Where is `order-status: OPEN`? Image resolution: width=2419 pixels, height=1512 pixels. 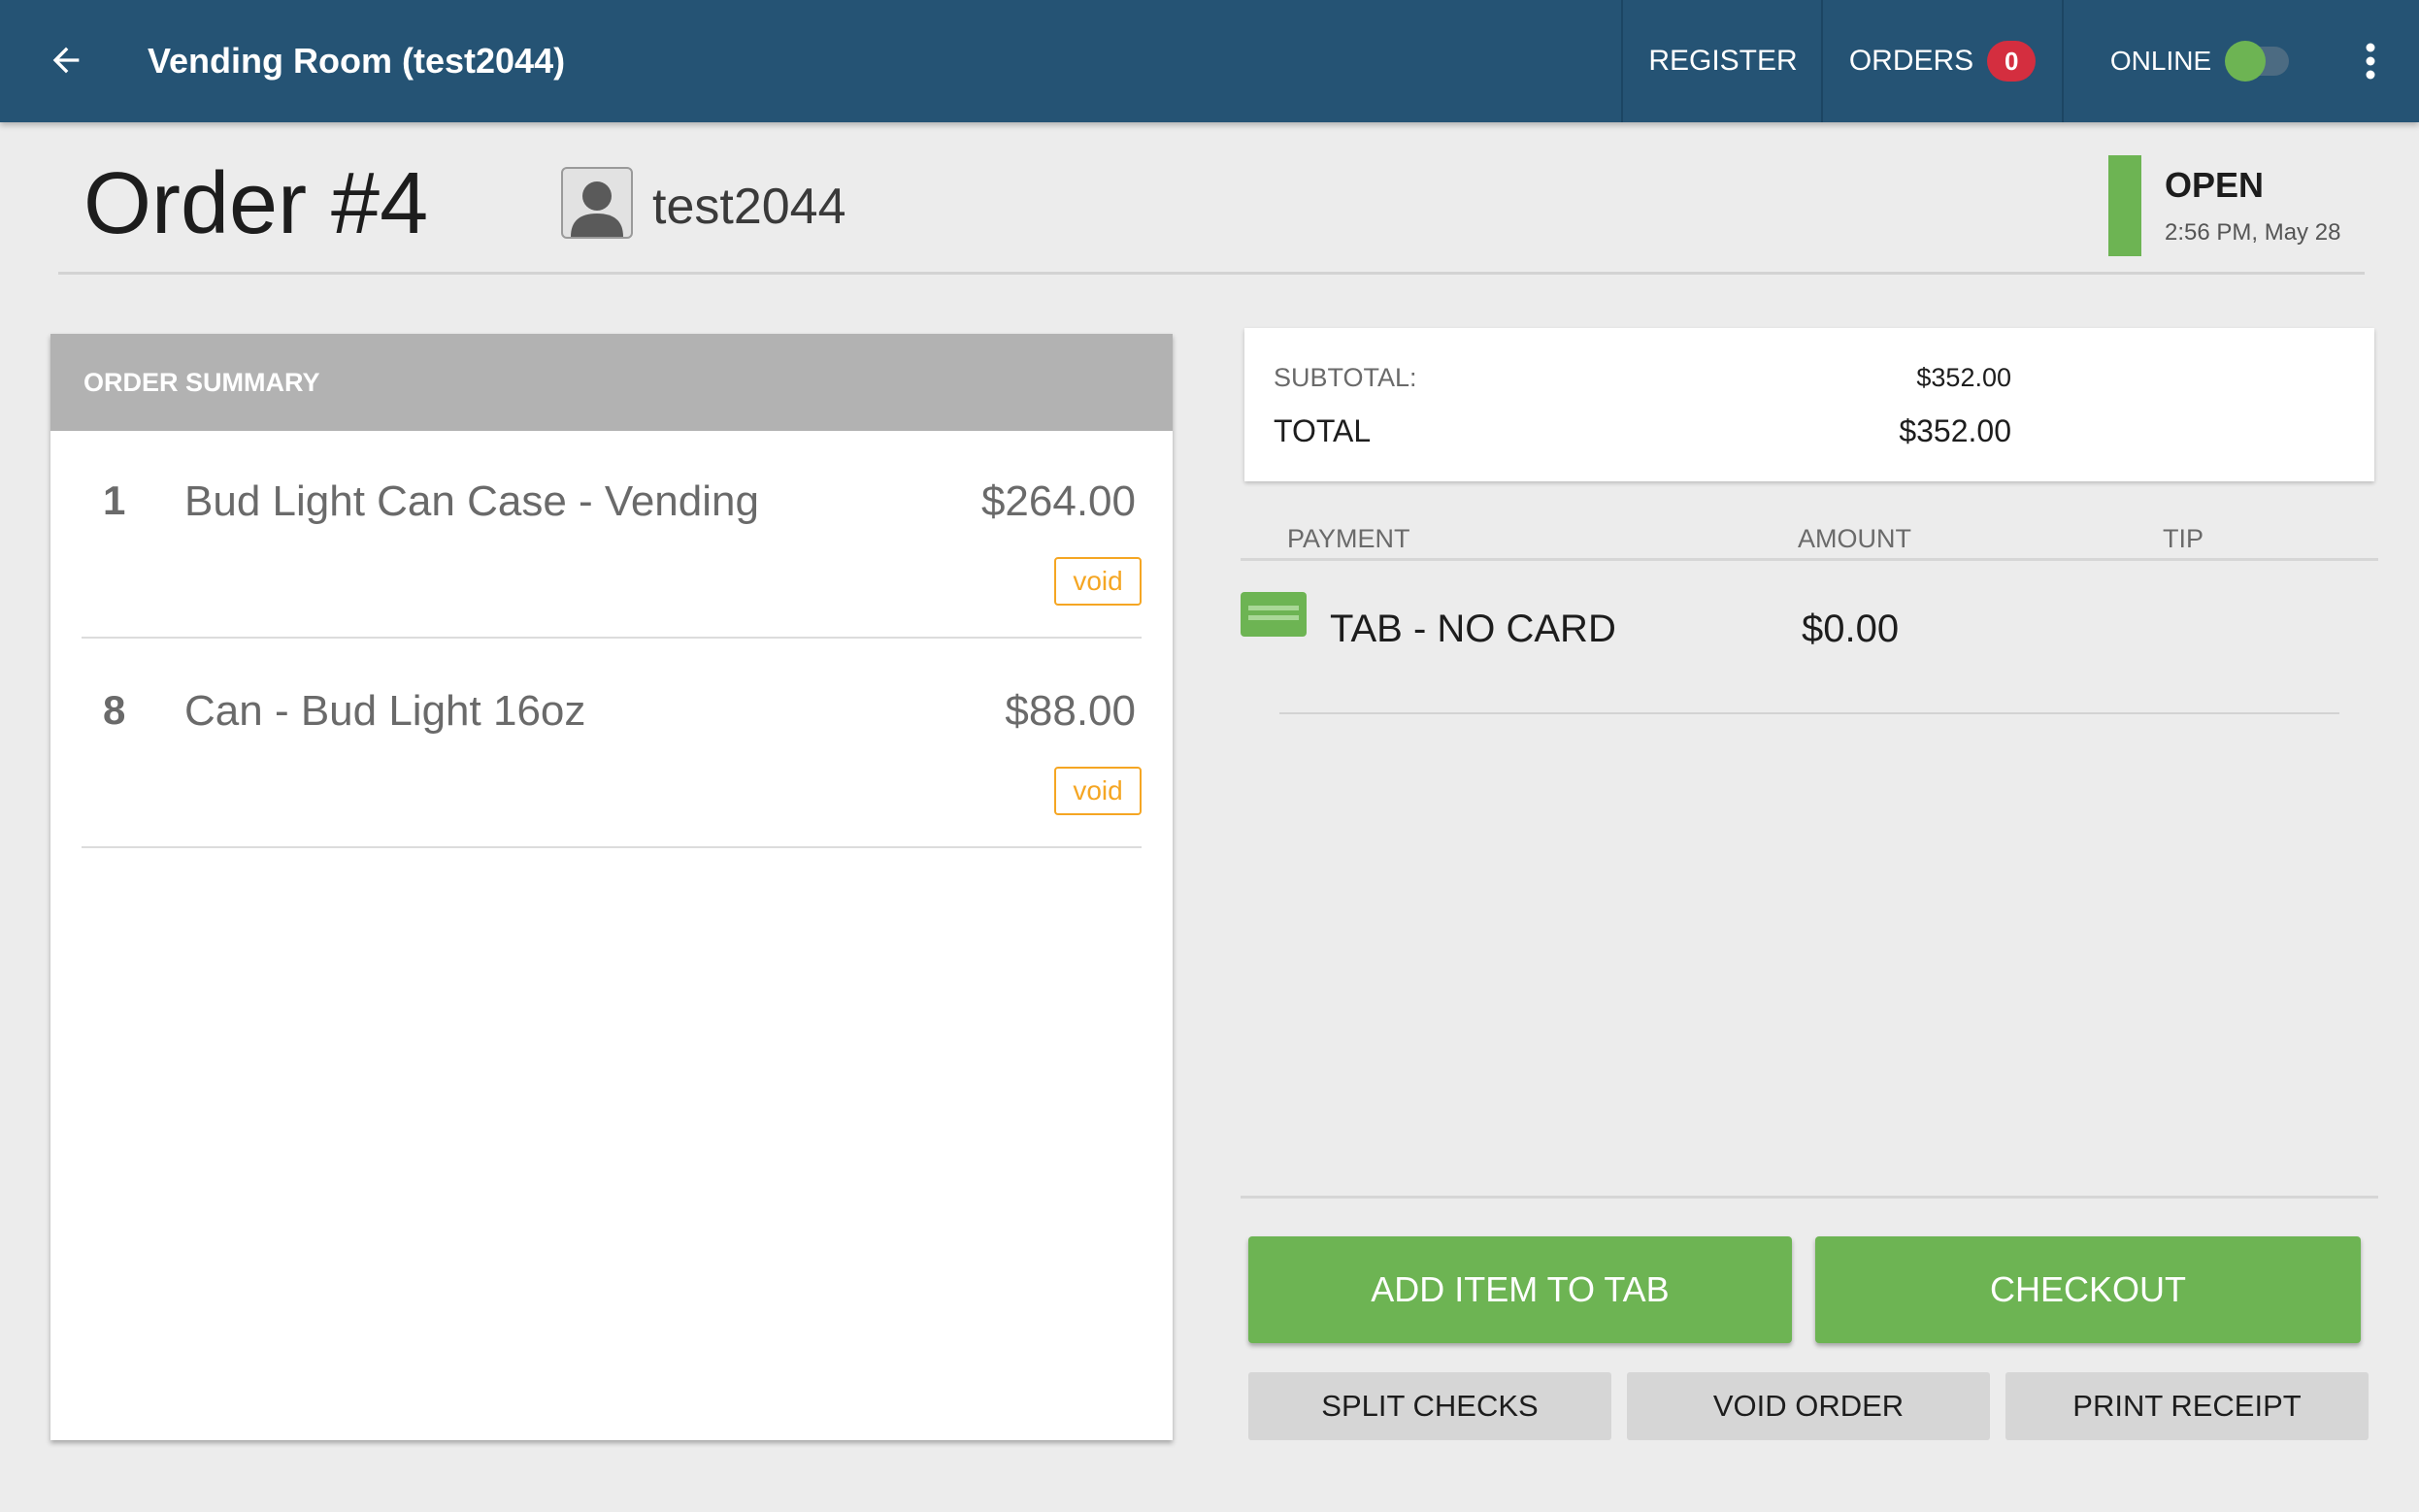
order-status: OPEN is located at coordinates (2215, 185).